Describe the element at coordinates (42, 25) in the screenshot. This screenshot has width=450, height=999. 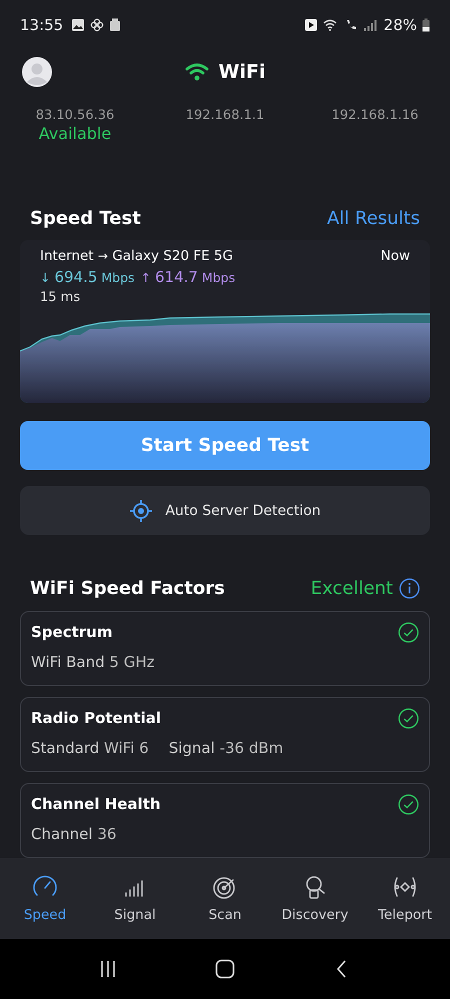
I see `status-time: 13:55` at that location.